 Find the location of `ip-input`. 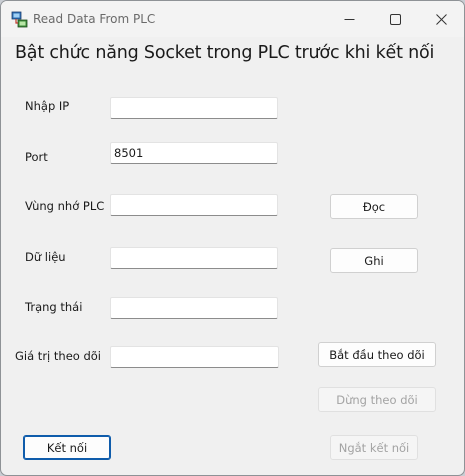

ip-input is located at coordinates (194, 108).